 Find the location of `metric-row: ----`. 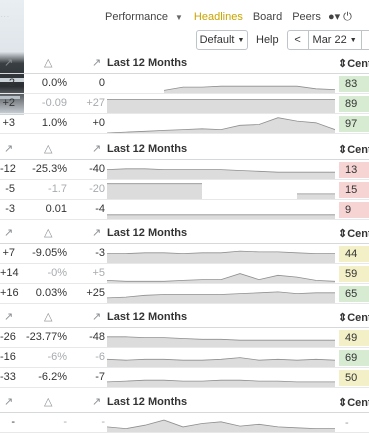

metric-row: ---- is located at coordinates (184, 423).